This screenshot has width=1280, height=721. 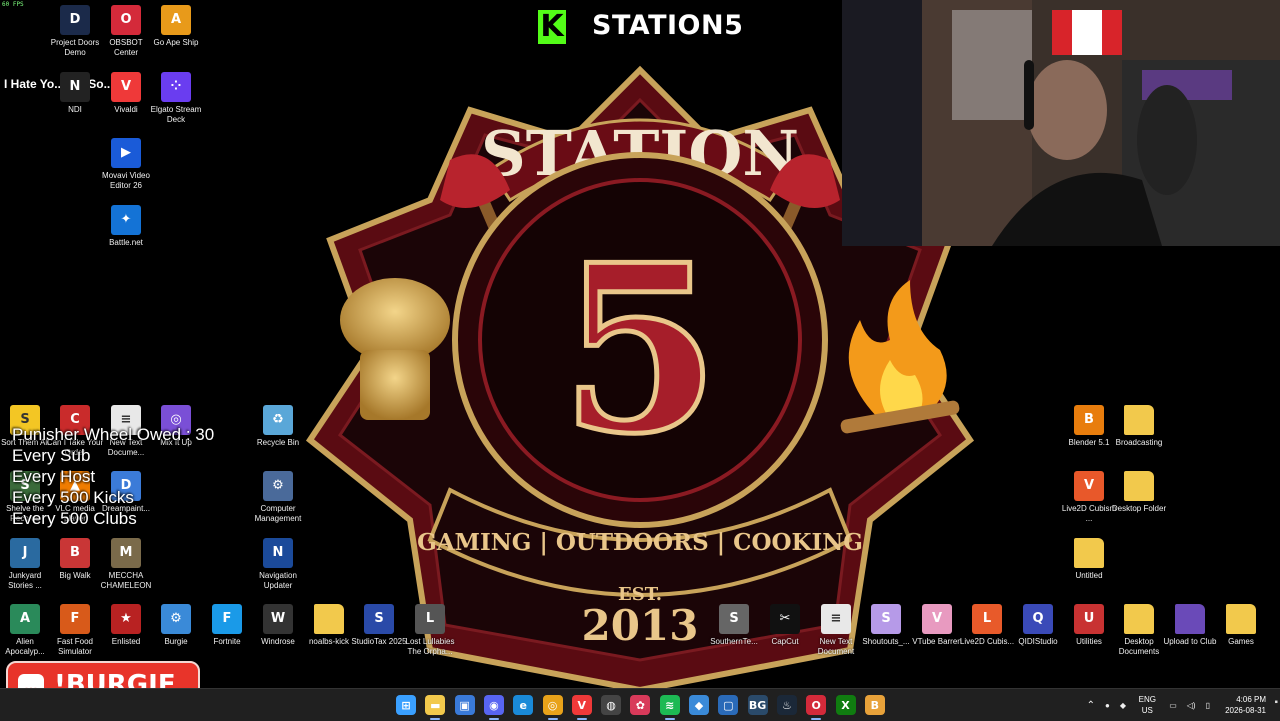 I want to click on every-clubs-text: Every 500 Clubs, so click(x=74, y=518).